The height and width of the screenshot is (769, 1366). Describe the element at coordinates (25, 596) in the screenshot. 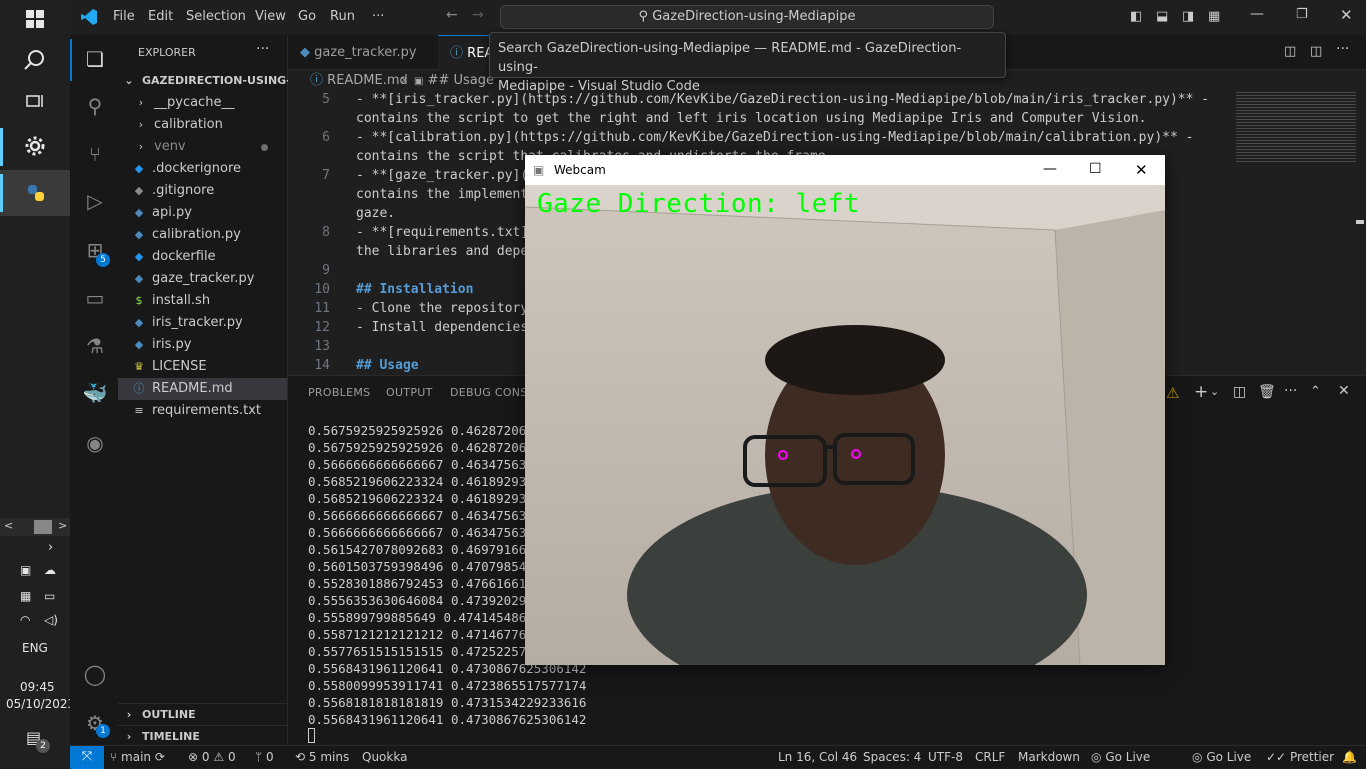

I see `tablet-icon: ▦` at that location.